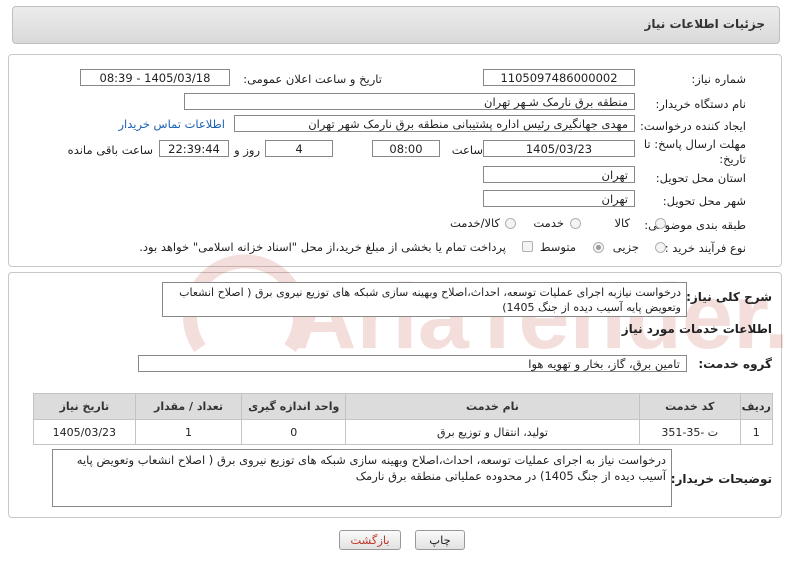 Image resolution: width=788 pixels, height=566 pixels. What do you see at coordinates (548, 223) in the screenshot?
I see `category-service-label: خدمت` at bounding box center [548, 223].